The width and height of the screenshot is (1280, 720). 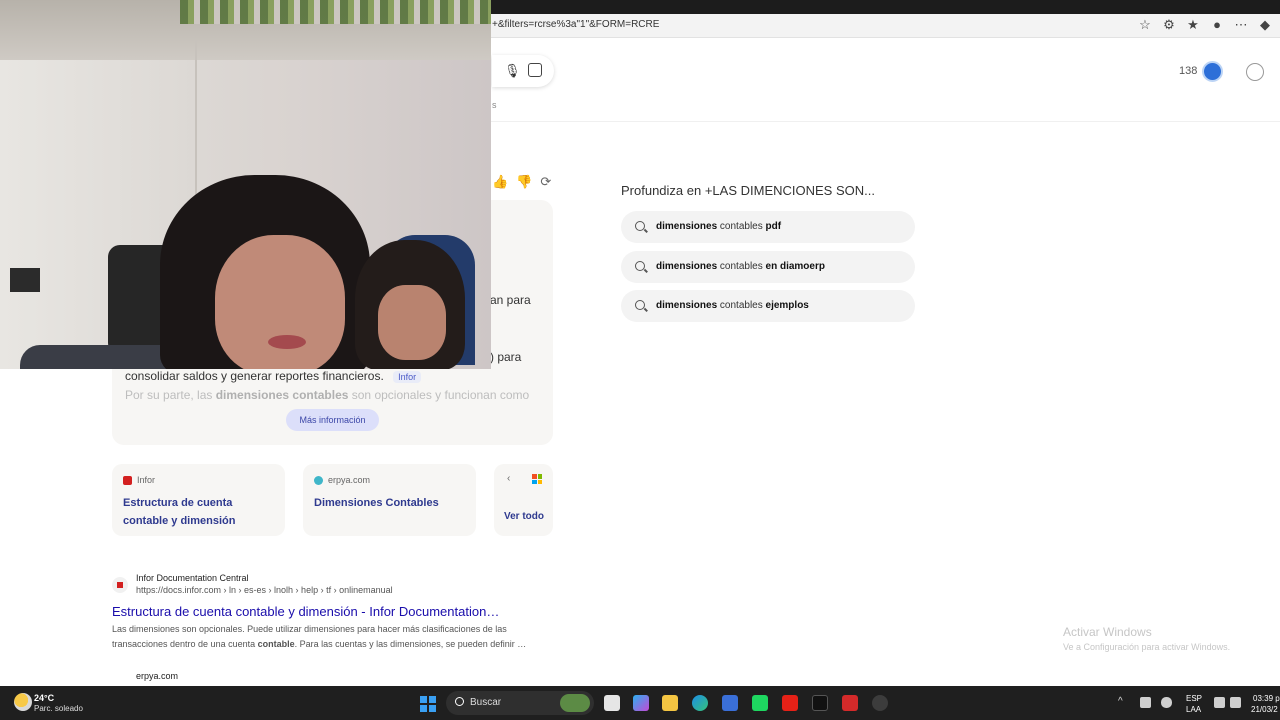 What do you see at coordinates (1166, 702) in the screenshot?
I see `microphone-tray-icon` at bounding box center [1166, 702].